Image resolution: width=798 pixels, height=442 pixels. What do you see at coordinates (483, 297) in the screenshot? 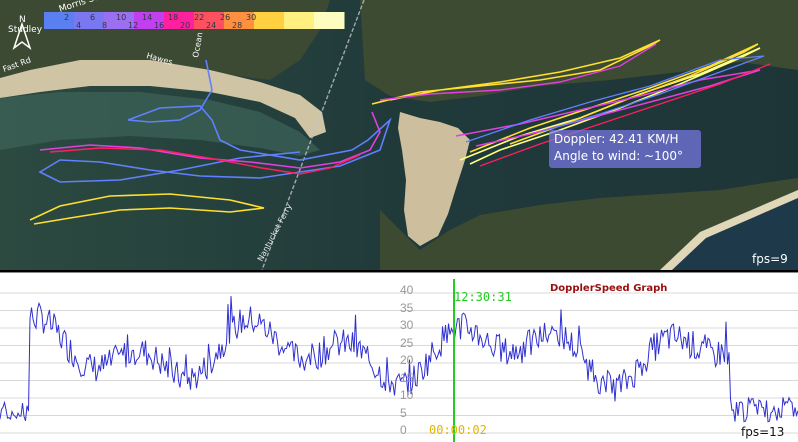
I see `cursor-time: 12:30:31` at bounding box center [483, 297].